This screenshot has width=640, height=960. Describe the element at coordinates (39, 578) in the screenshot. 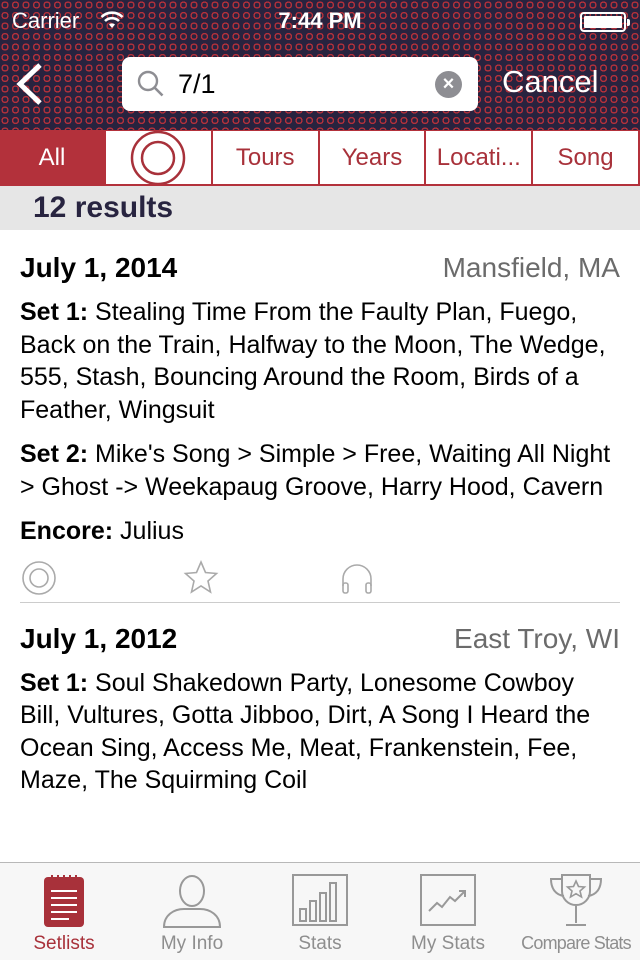

I see `attended-icon` at that location.